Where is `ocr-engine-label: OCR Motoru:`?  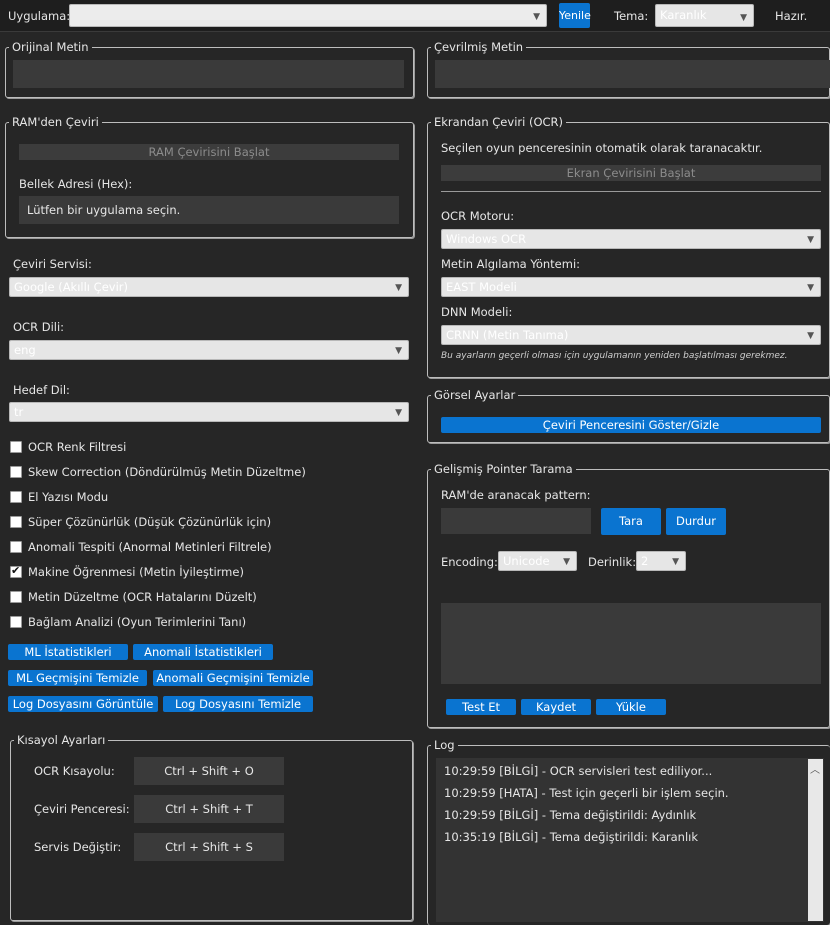
ocr-engine-label: OCR Motoru: is located at coordinates (478, 216).